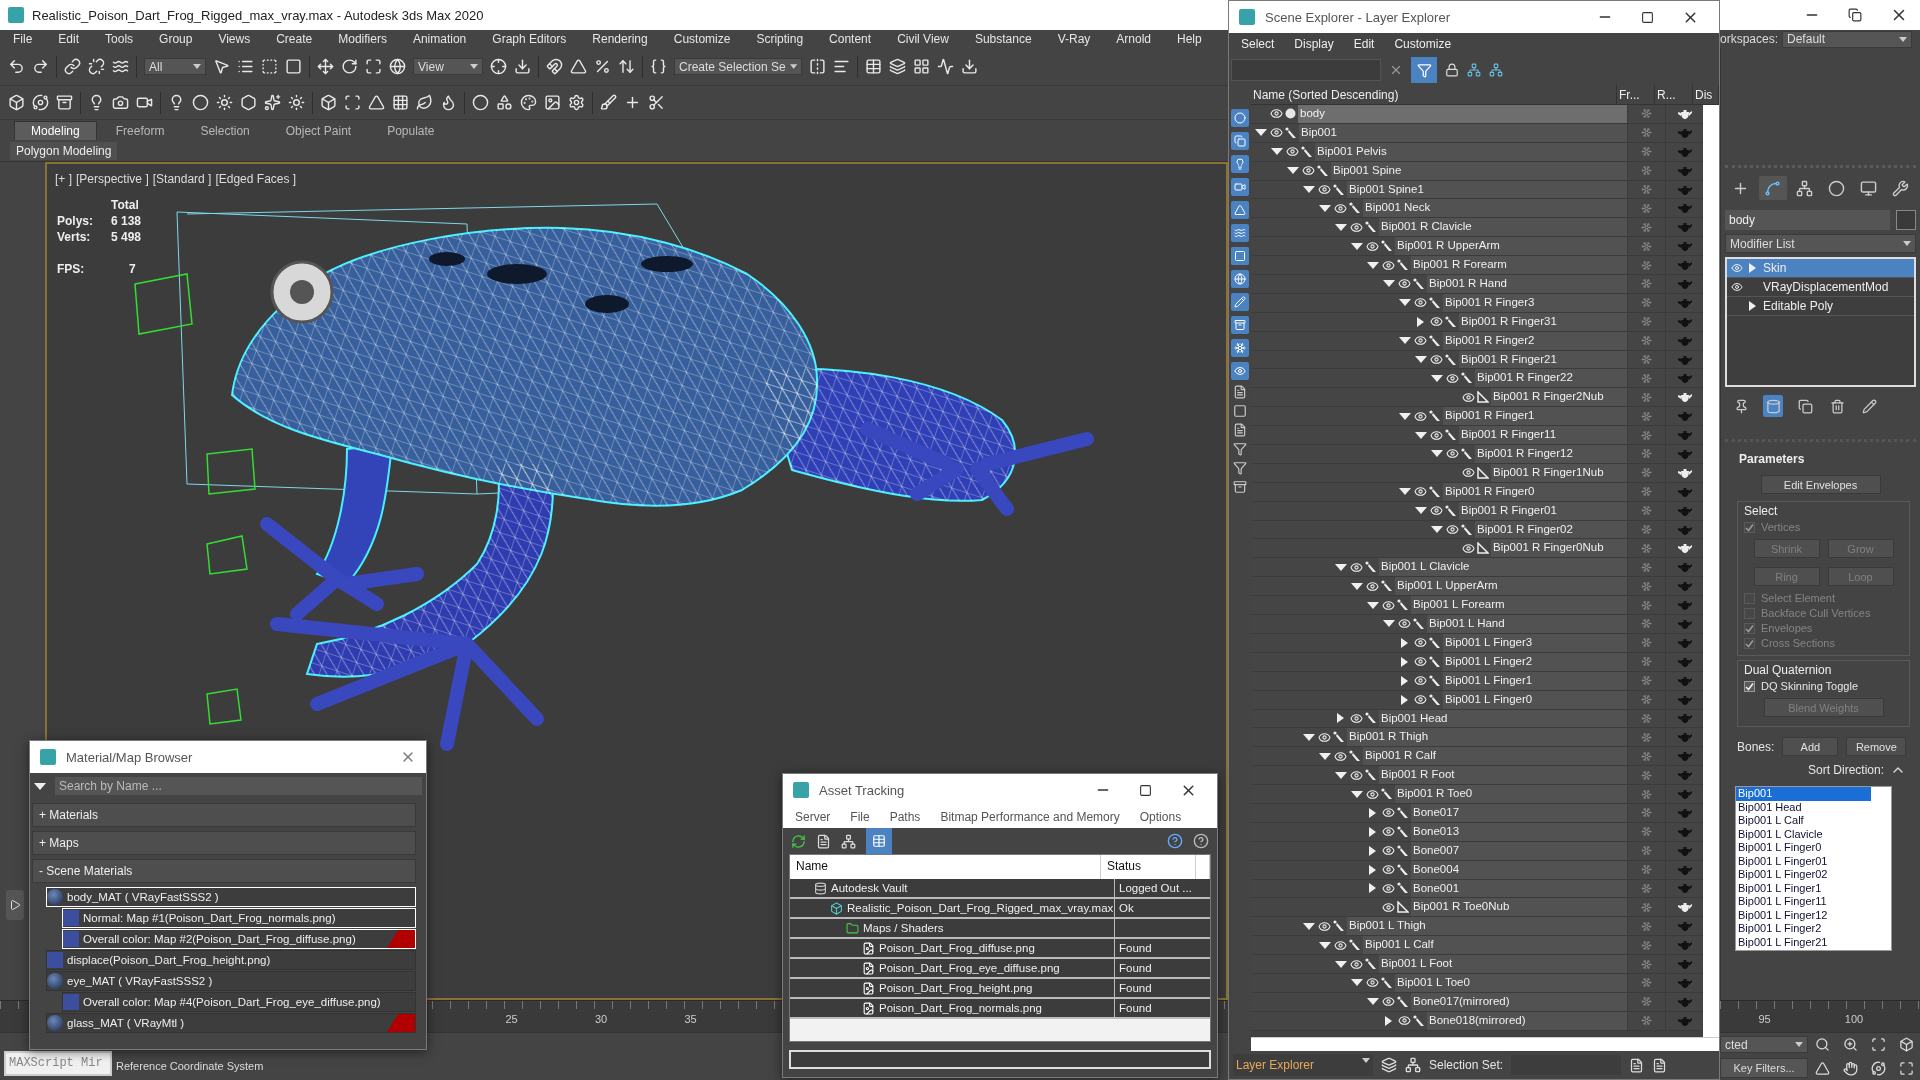  What do you see at coordinates (1876, 746) in the screenshot?
I see `remove-button: Remove` at bounding box center [1876, 746].